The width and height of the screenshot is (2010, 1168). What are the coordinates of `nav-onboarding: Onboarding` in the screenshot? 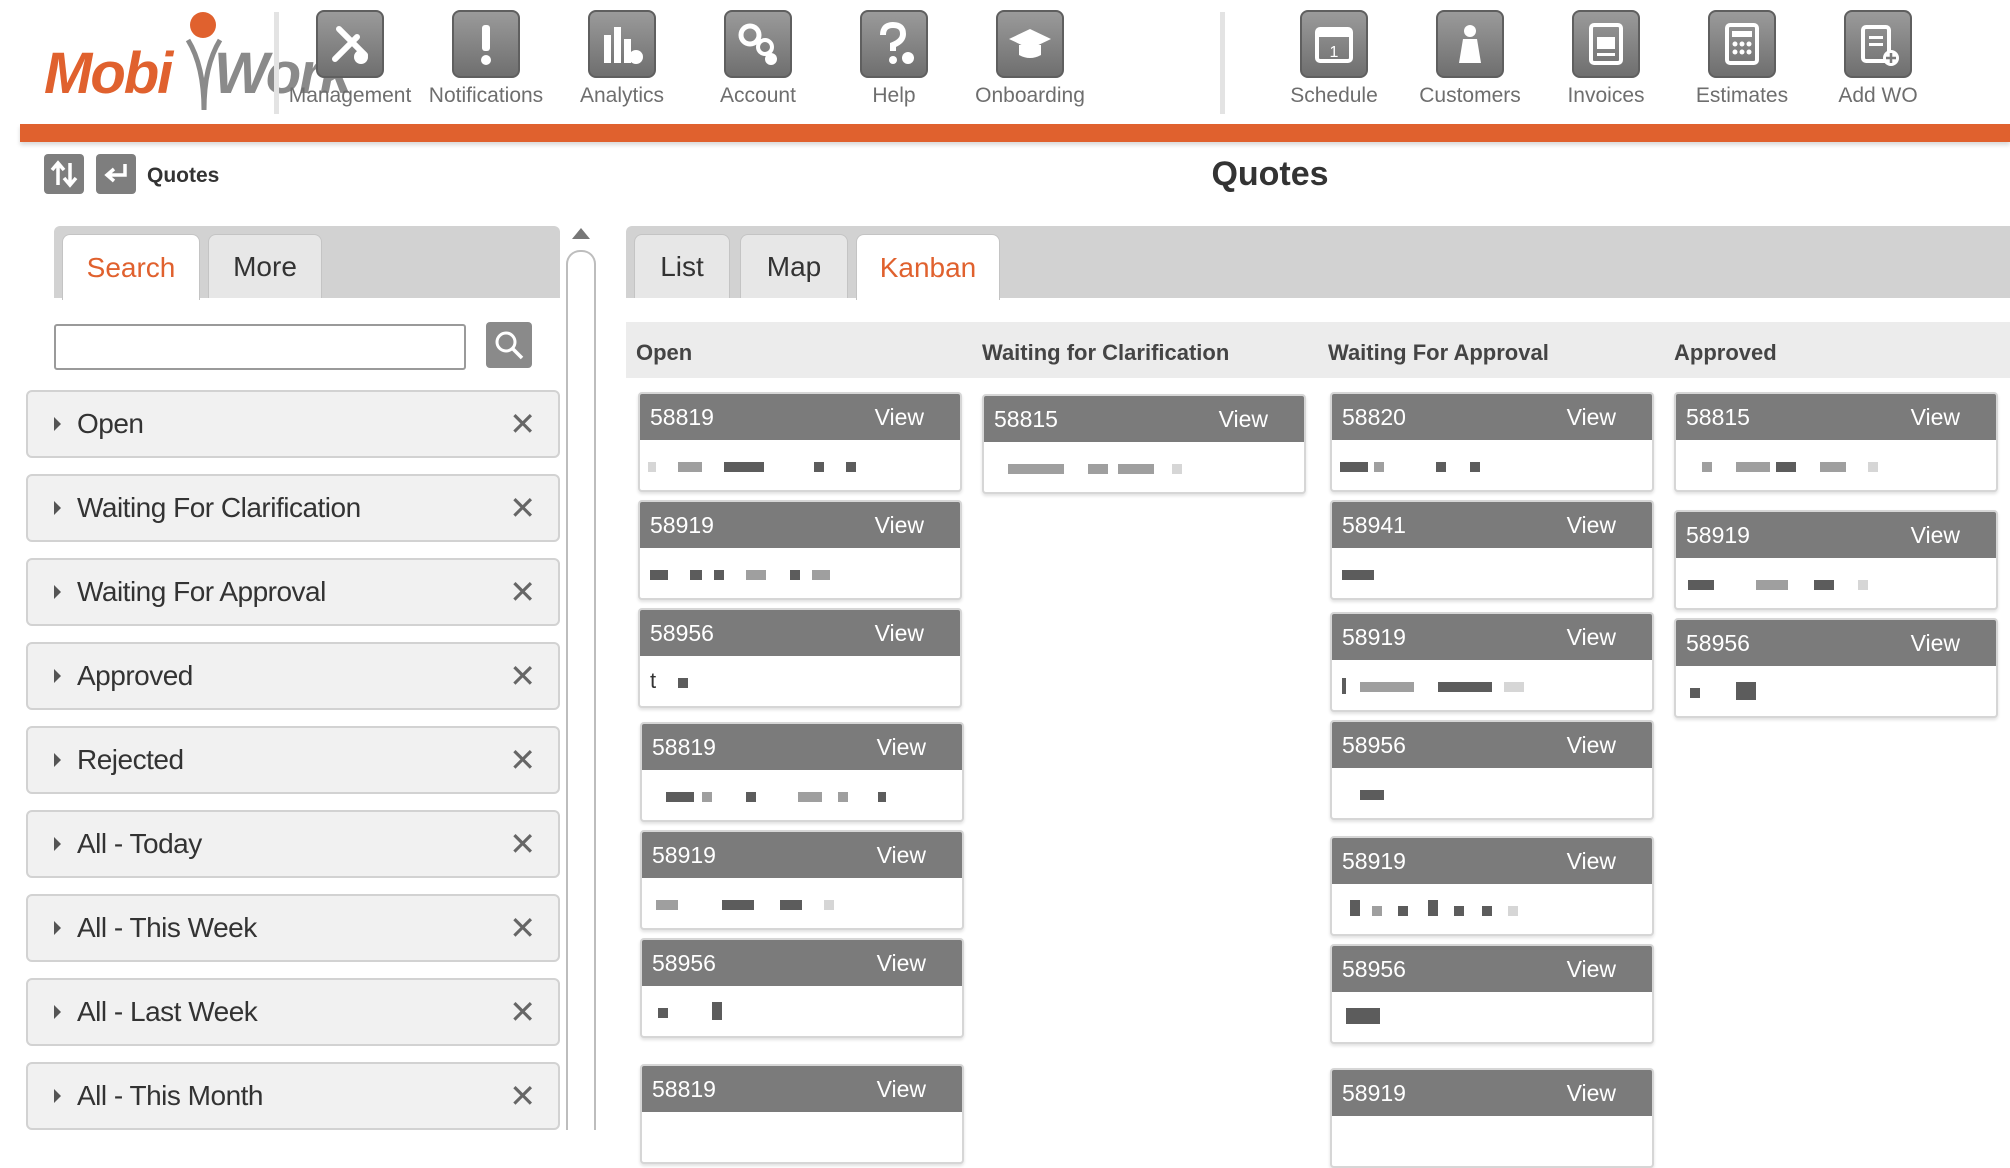 It's located at (1030, 62).